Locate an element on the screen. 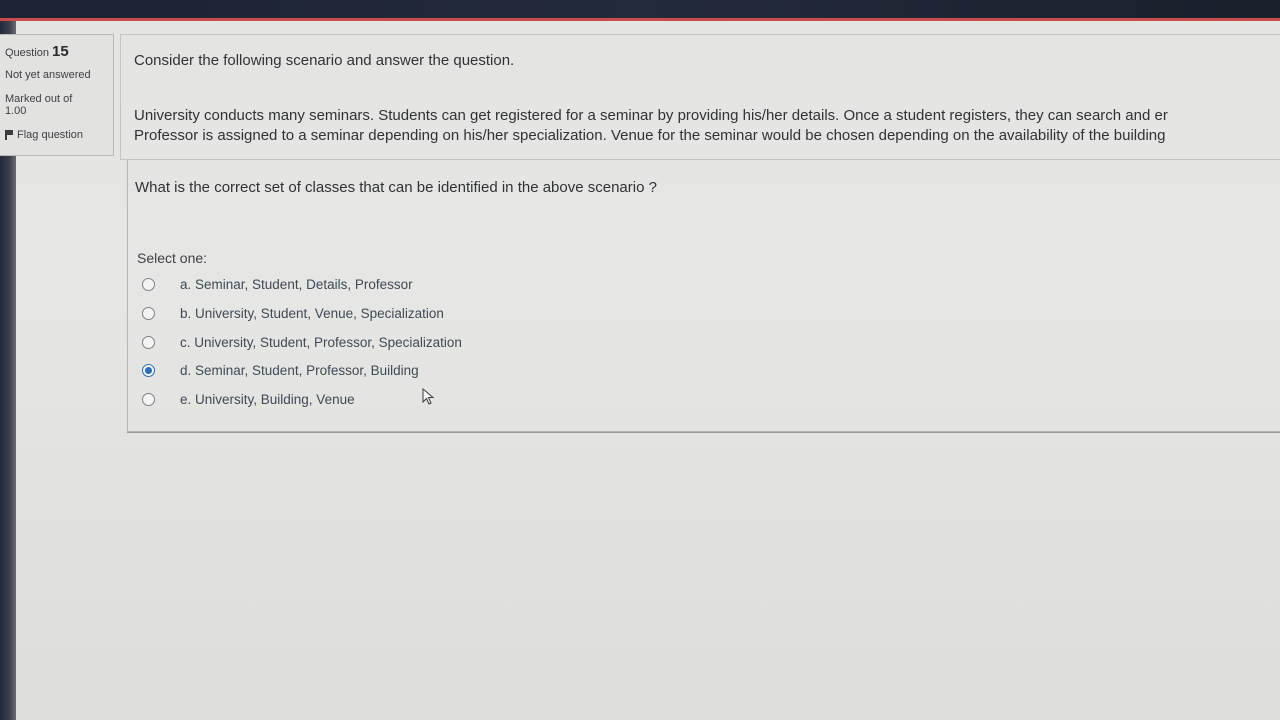 Image resolution: width=1280 pixels, height=720 pixels. answer-option-a: a. Seminar, Student, Details, Professor is located at coordinates (277, 284).